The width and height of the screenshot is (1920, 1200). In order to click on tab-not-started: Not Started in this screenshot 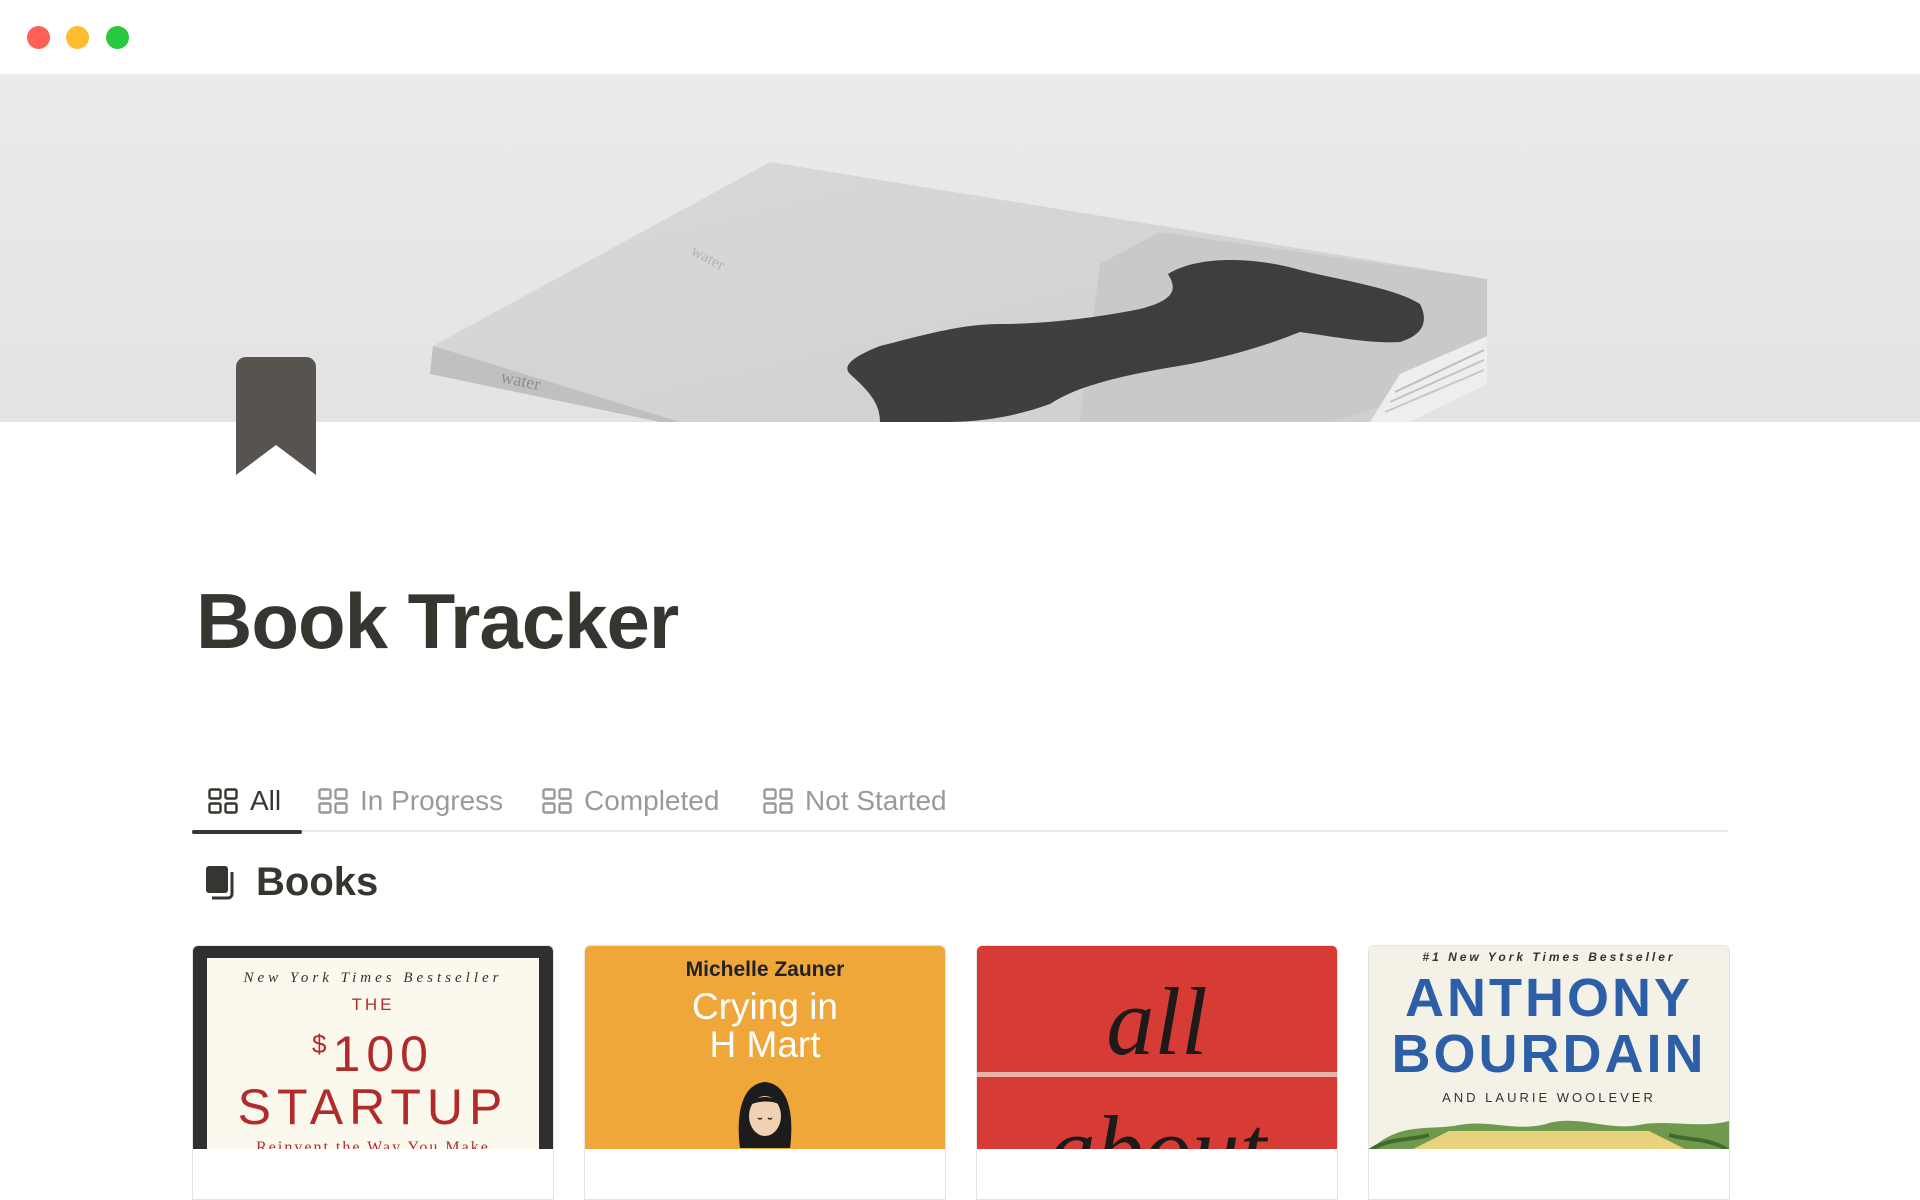, I will do `click(855, 801)`.